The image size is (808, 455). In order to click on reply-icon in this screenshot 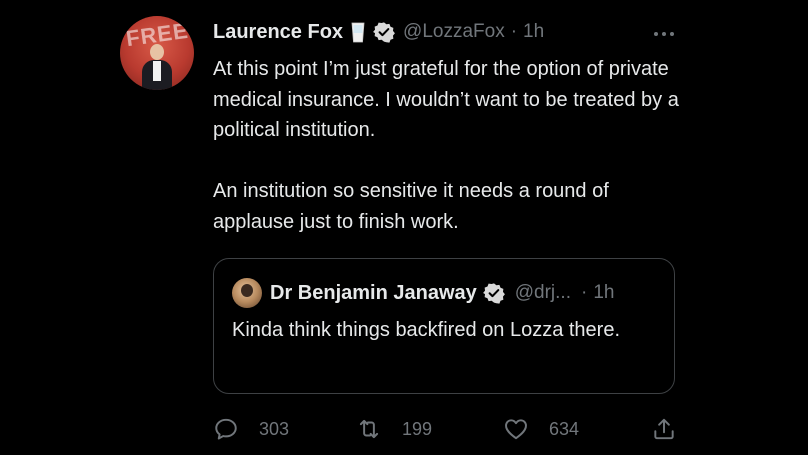, I will do `click(226, 429)`.